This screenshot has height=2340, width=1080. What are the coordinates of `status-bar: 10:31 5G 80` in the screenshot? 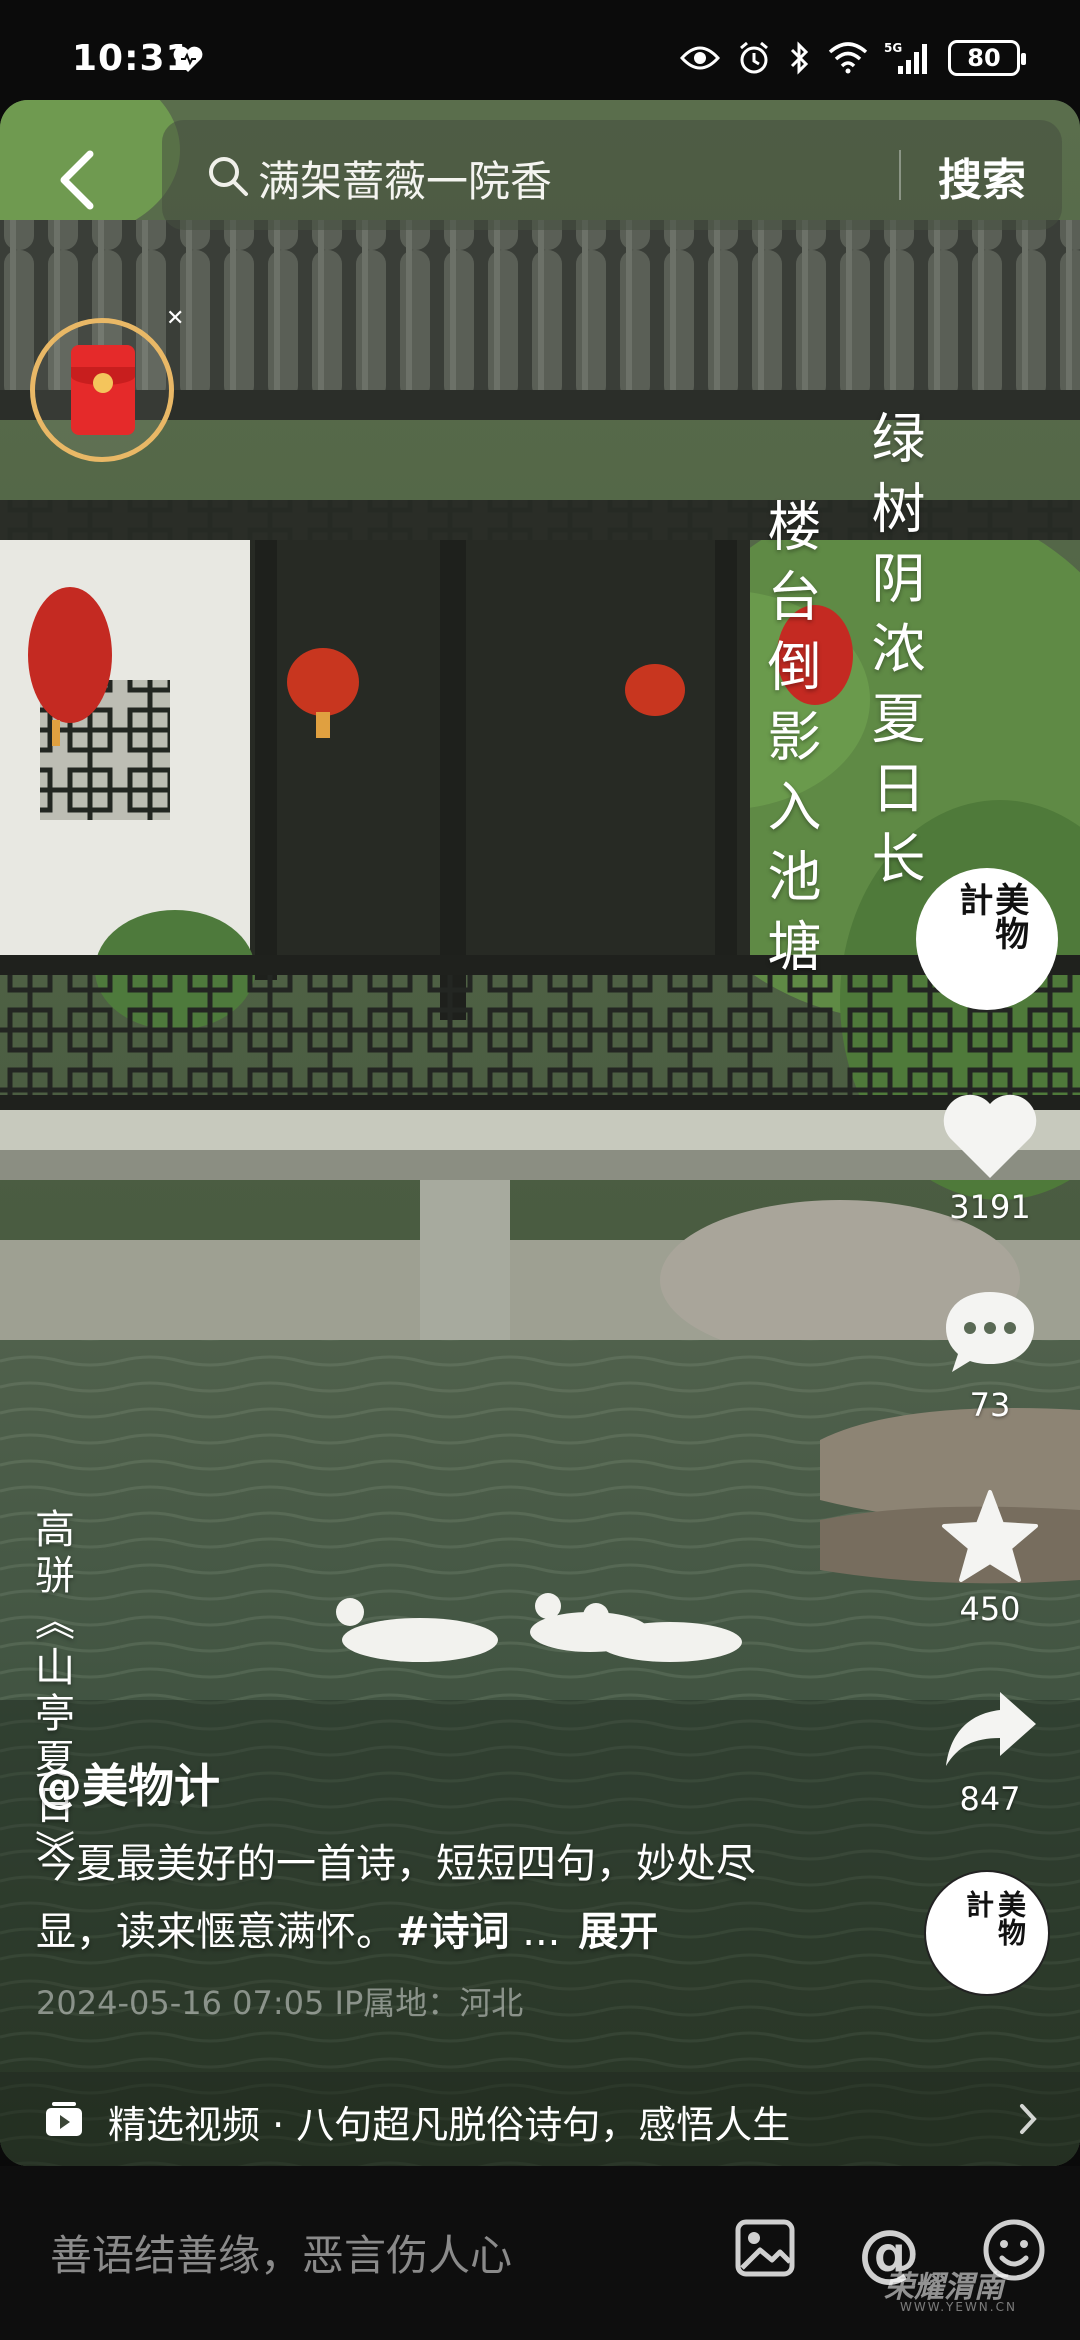 It's located at (540, 55).